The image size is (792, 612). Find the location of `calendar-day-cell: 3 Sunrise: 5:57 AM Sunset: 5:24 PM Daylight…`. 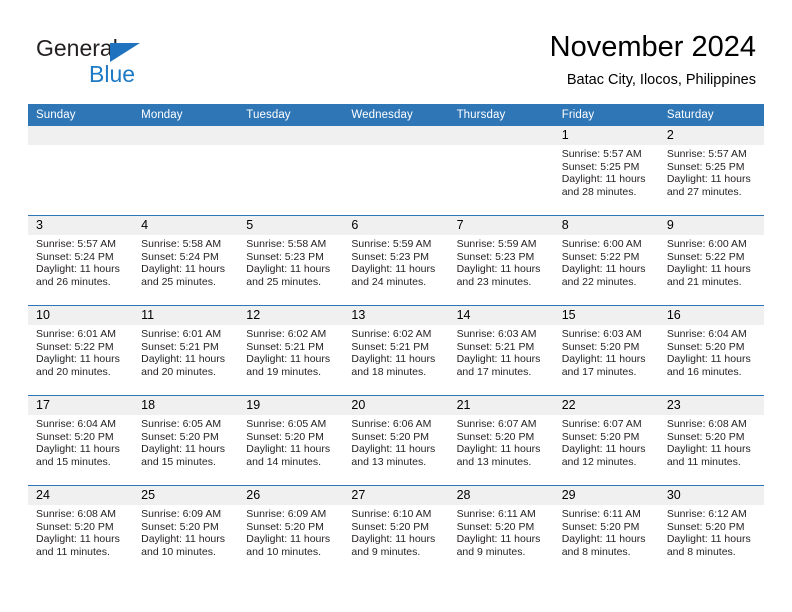

calendar-day-cell: 3 Sunrise: 5:57 AM Sunset: 5:24 PM Daylight… is located at coordinates (81, 260).